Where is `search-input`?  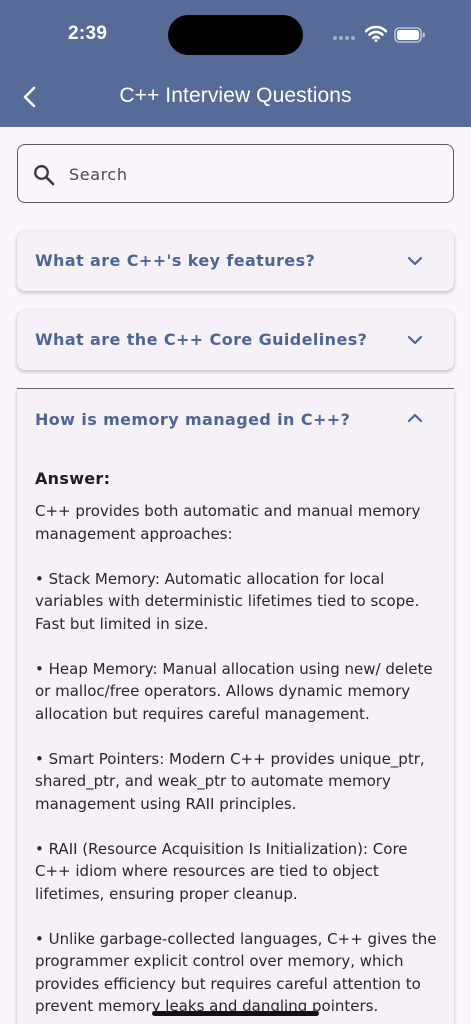
search-input is located at coordinates (249, 174).